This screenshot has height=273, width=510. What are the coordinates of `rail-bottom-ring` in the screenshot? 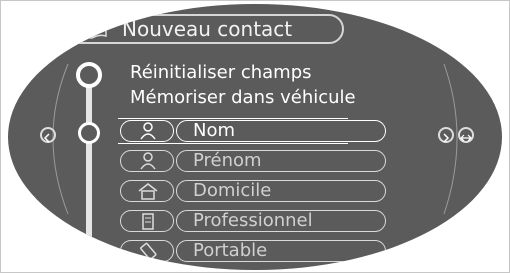 It's located at (89, 251).